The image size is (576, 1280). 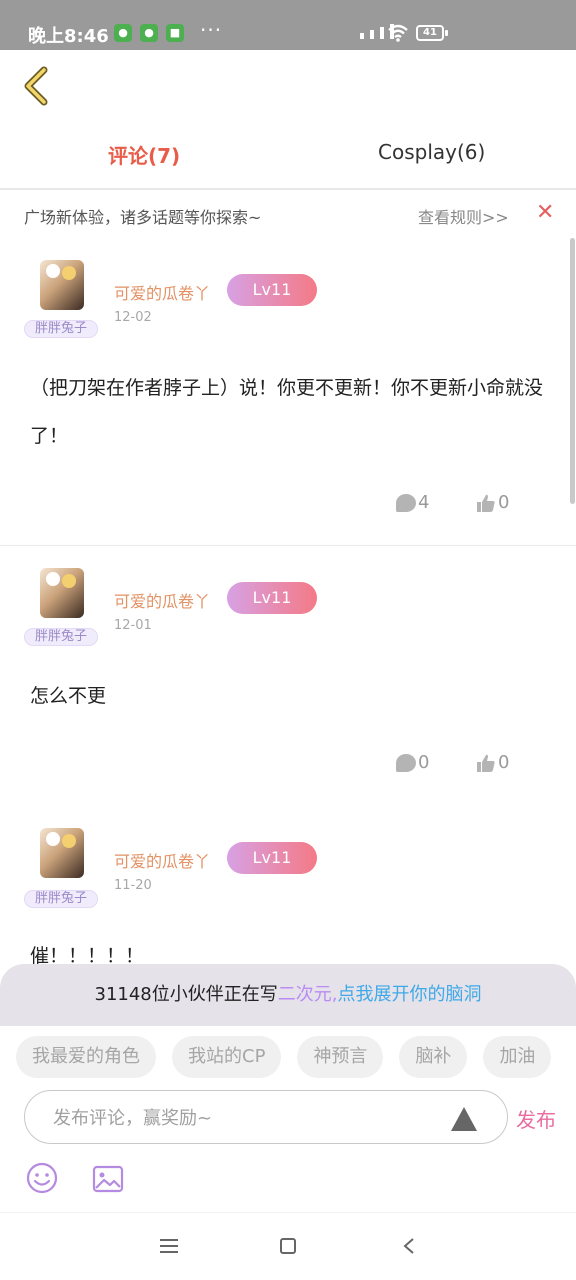 I want to click on reply-button: 0, so click(x=412, y=762).